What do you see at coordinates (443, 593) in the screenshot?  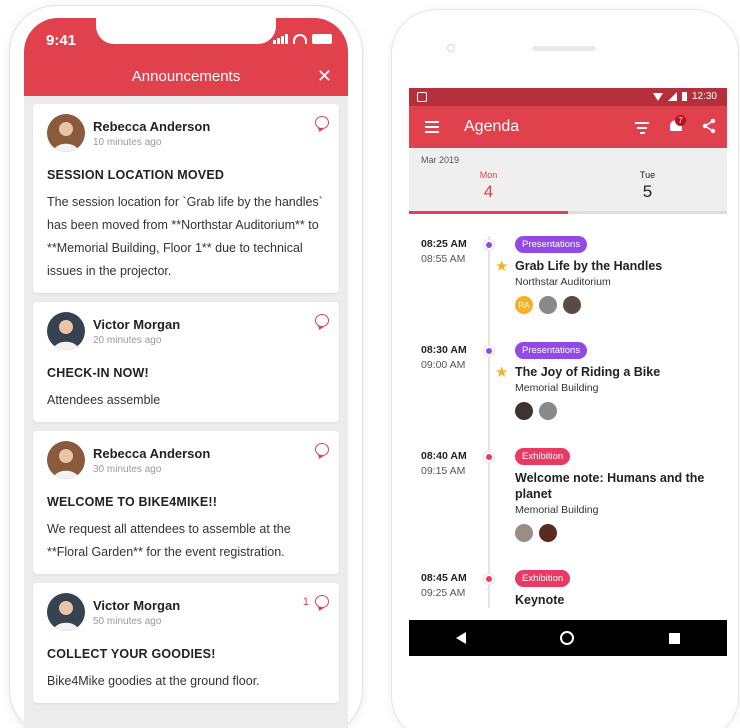 I see `session-end-time: 09:25 AM` at bounding box center [443, 593].